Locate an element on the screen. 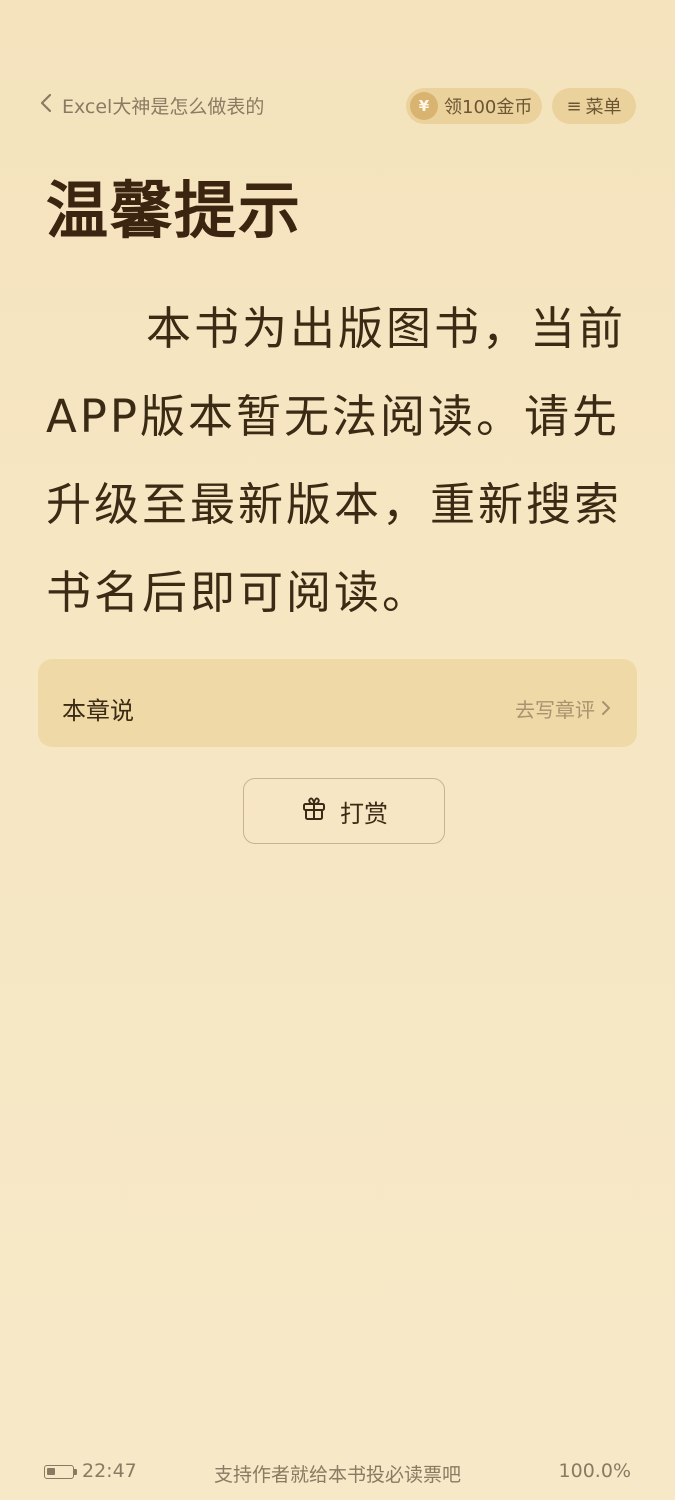 The height and width of the screenshot is (1500, 675). write-review-label: 去写章评 is located at coordinates (555, 710).